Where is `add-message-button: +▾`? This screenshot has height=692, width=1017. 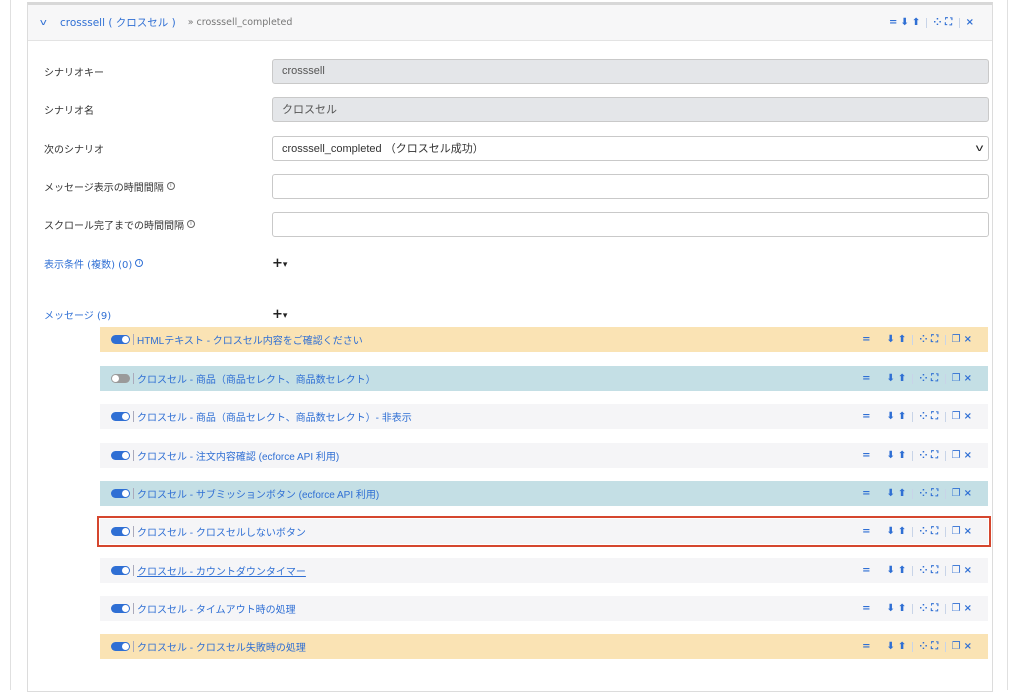 add-message-button: +▾ is located at coordinates (279, 314).